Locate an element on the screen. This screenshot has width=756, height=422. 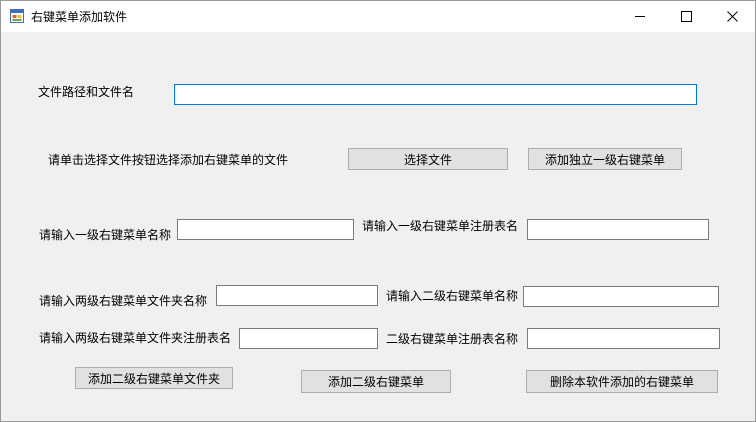
level2-name-label: 请输入二级右键菜单名称 is located at coordinates (452, 296).